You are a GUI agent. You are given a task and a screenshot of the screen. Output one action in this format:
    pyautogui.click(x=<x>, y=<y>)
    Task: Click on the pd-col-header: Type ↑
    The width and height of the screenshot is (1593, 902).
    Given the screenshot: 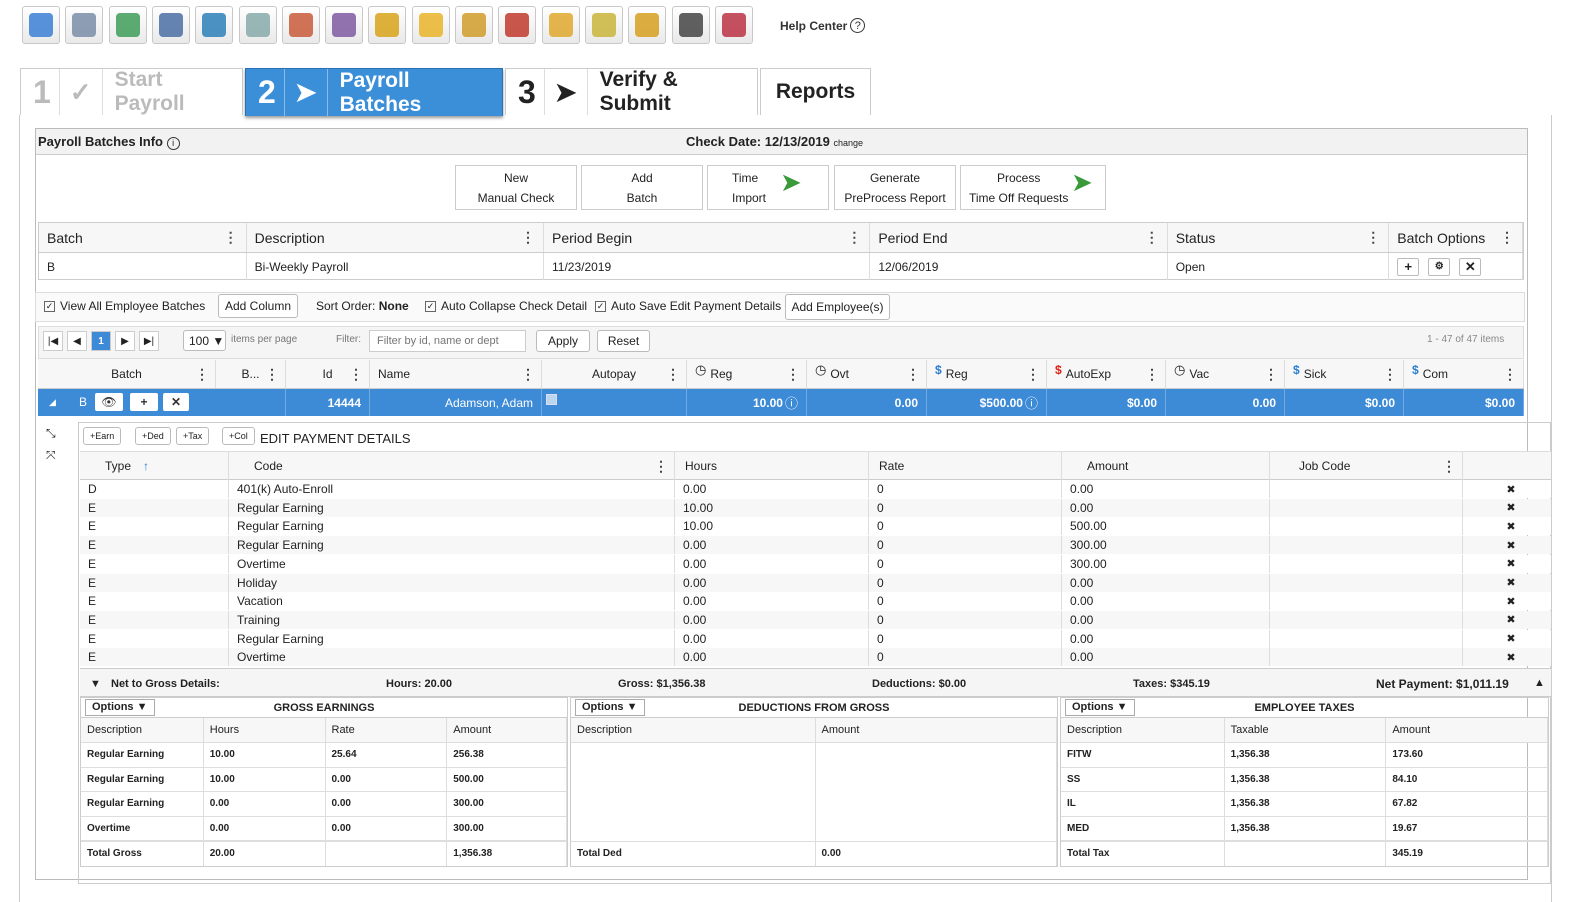 What is the action you would take?
    pyautogui.click(x=154, y=466)
    